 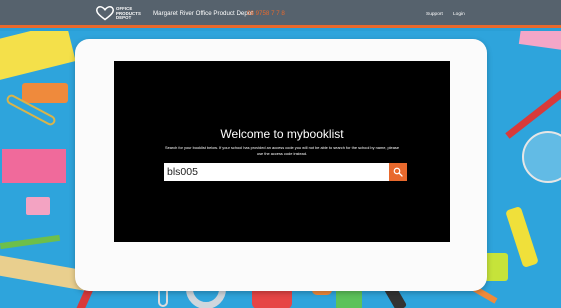 I want to click on office-products-depot-logo: OFFICE PRODUCTS DEPOT, so click(x=122, y=14).